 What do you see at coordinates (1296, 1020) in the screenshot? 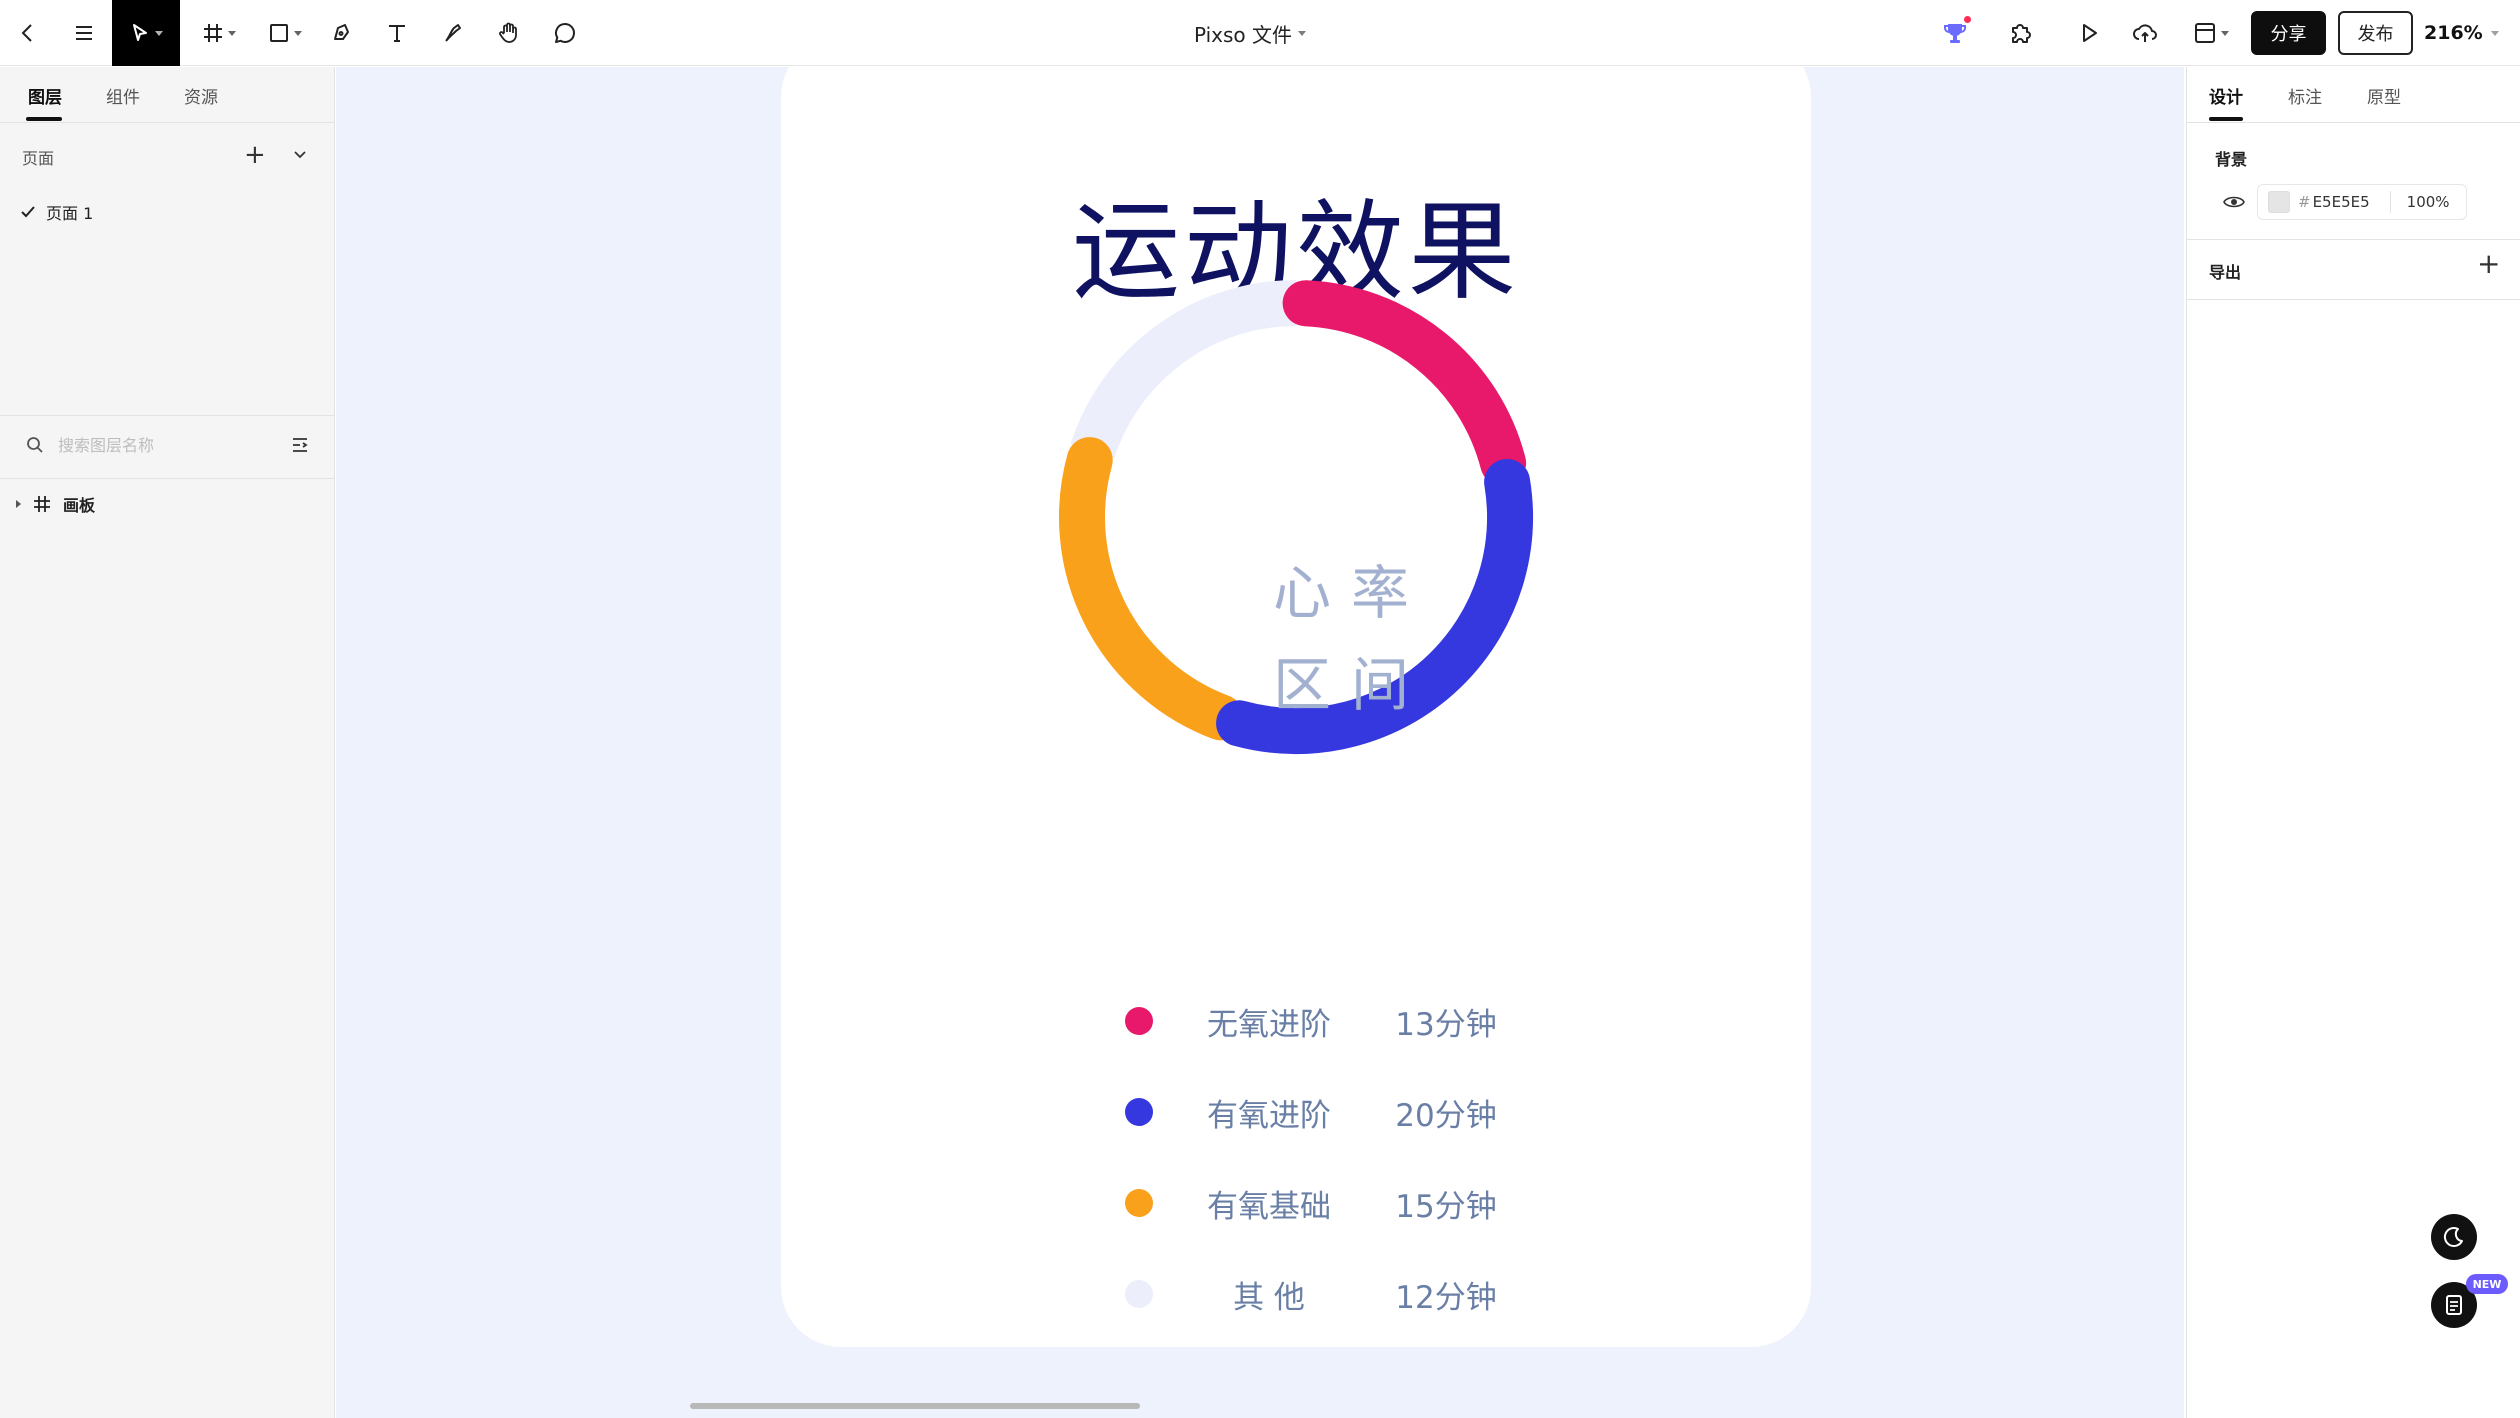
I see `legend-row: 无氧进阶 13分钟` at bounding box center [1296, 1020].